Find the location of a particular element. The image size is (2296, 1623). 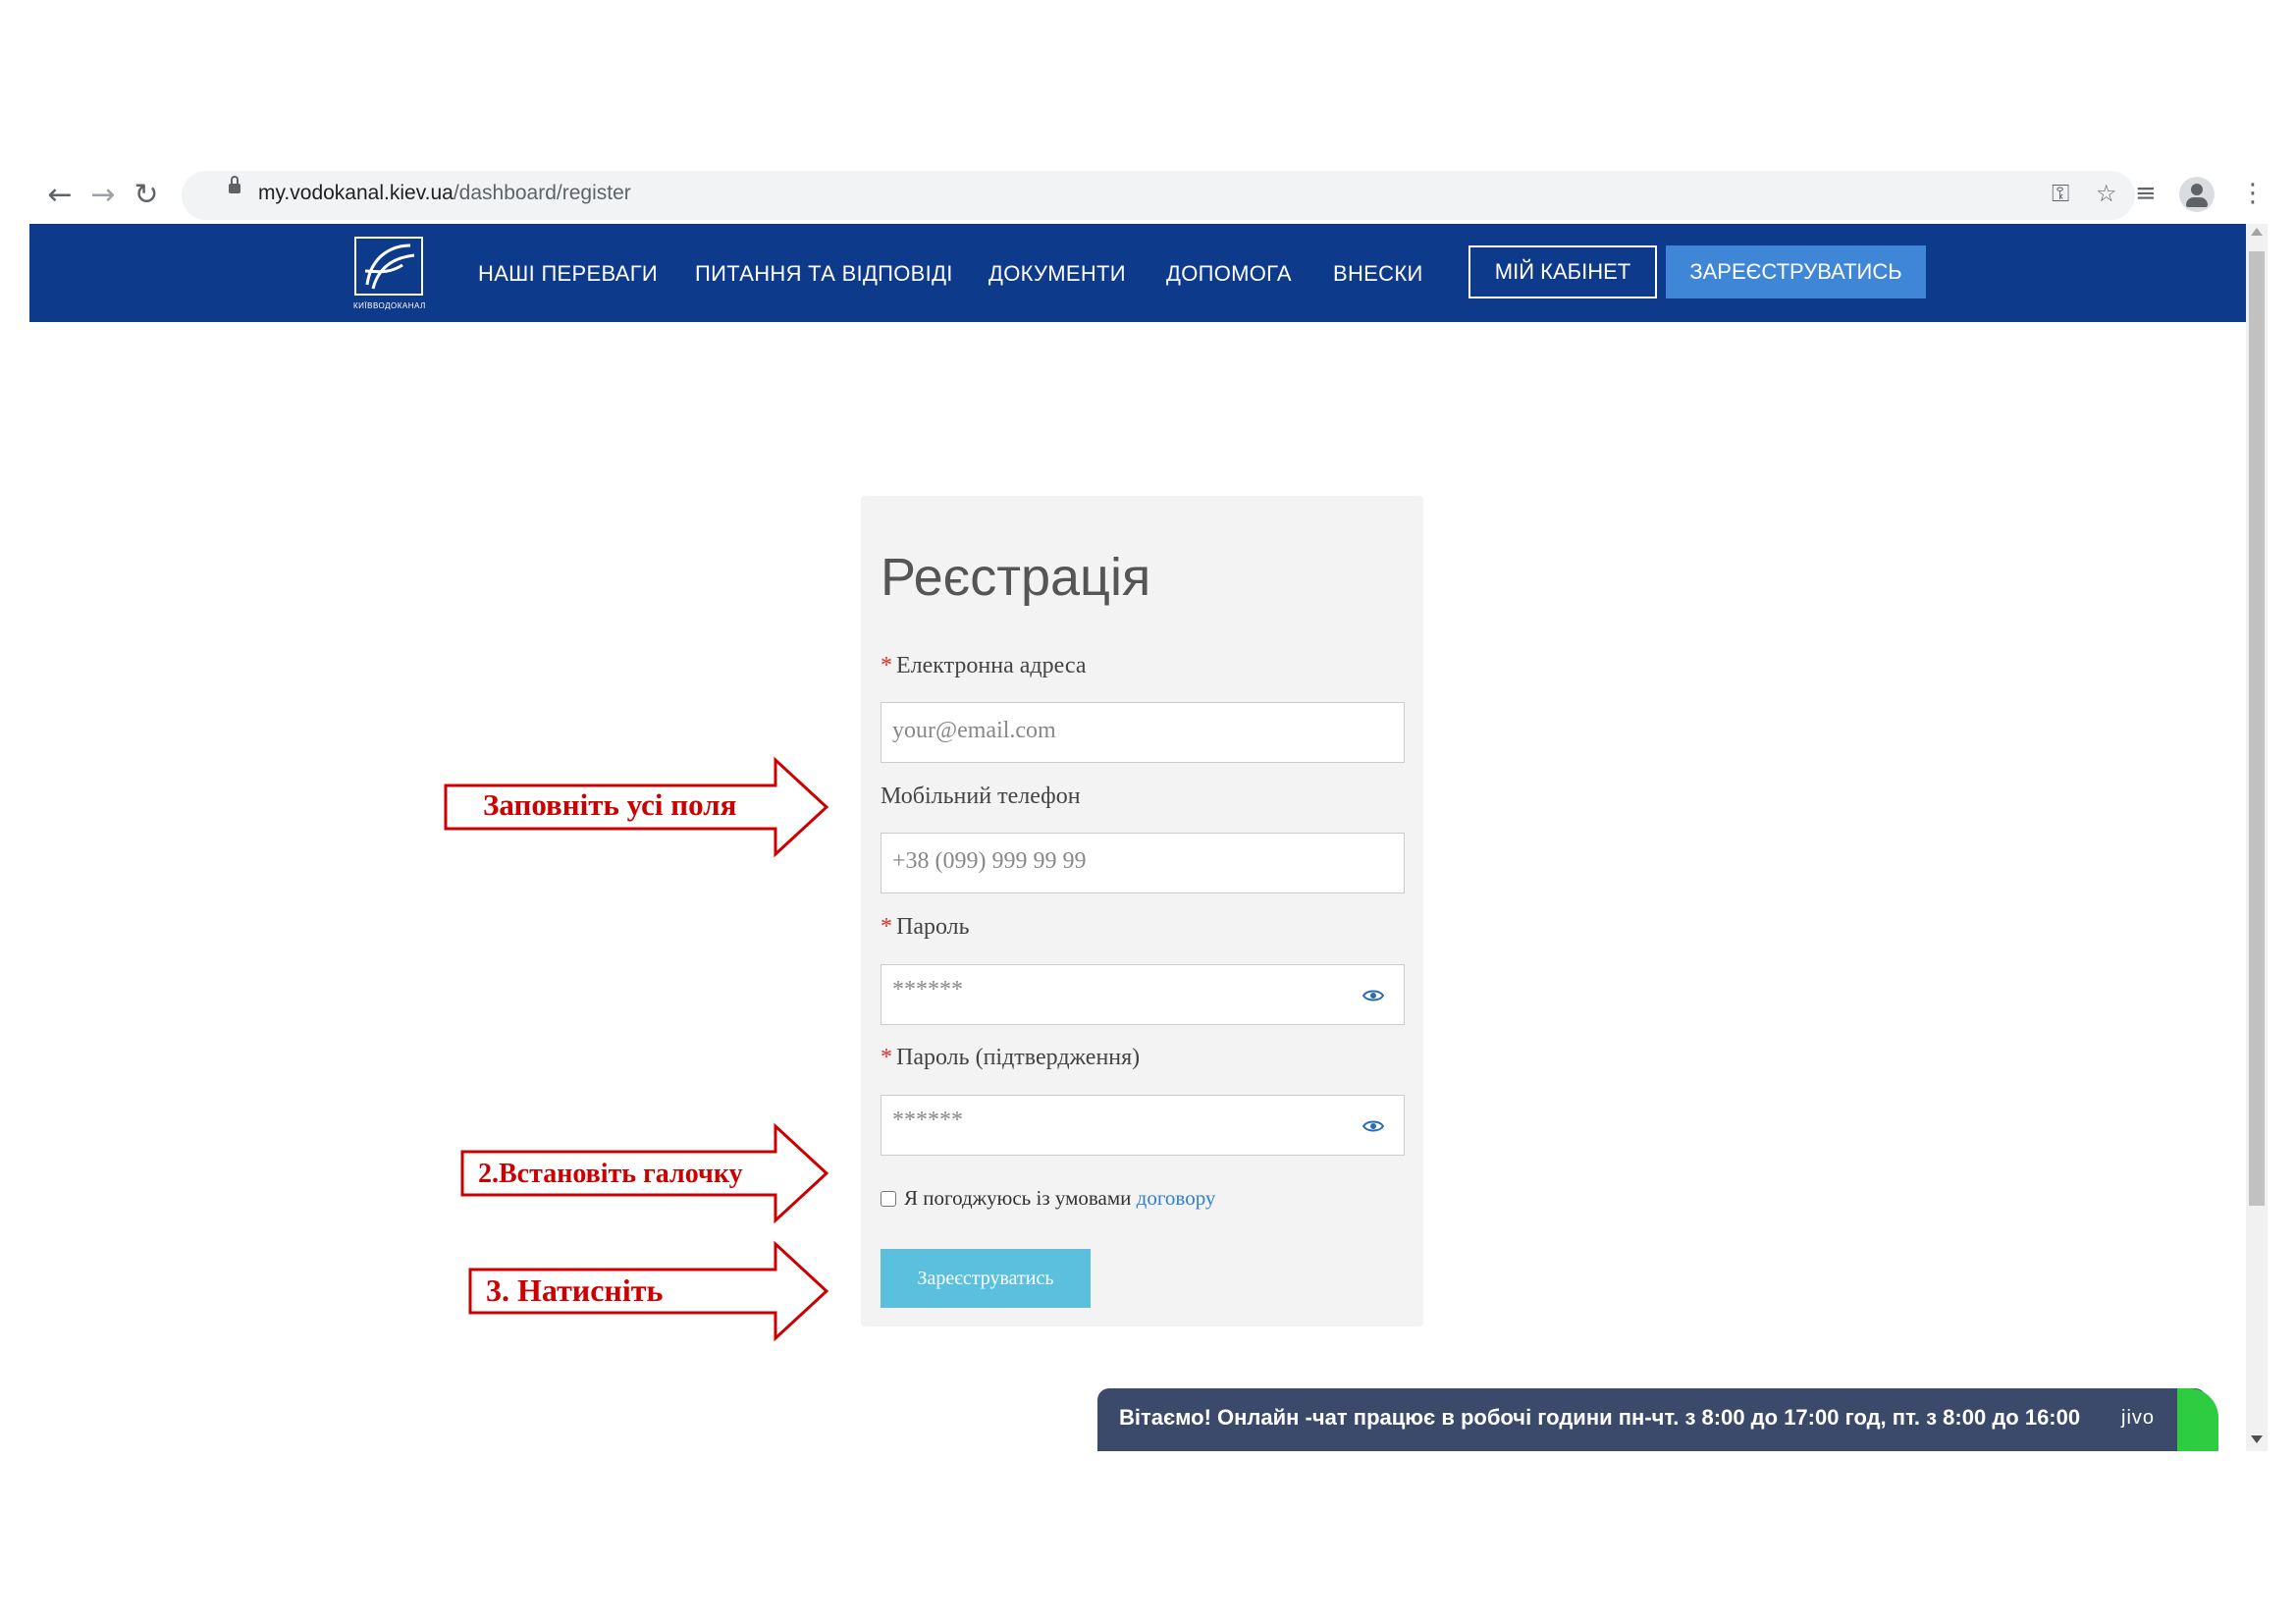

email-field: your@email.com is located at coordinates (1143, 732).